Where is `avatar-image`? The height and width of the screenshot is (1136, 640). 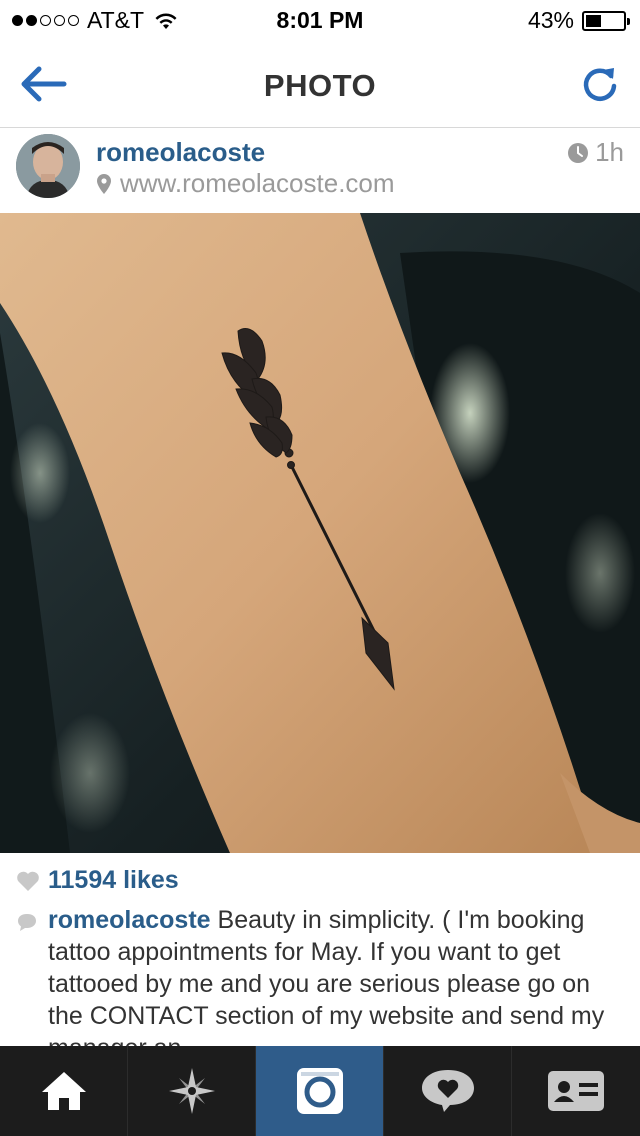
avatar-image is located at coordinates (48, 166).